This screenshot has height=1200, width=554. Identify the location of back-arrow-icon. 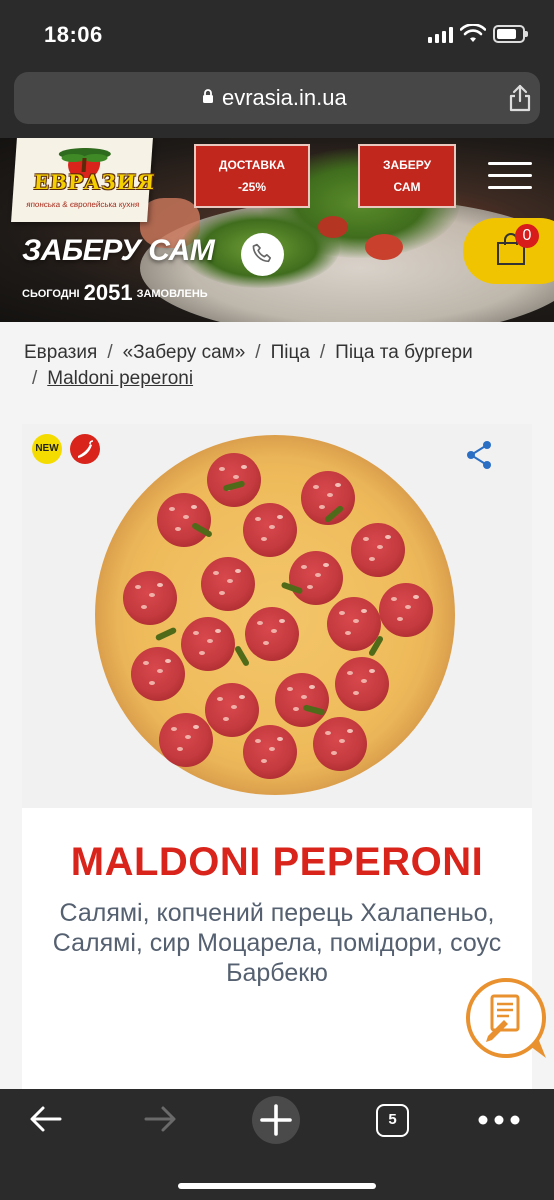
(46, 1119).